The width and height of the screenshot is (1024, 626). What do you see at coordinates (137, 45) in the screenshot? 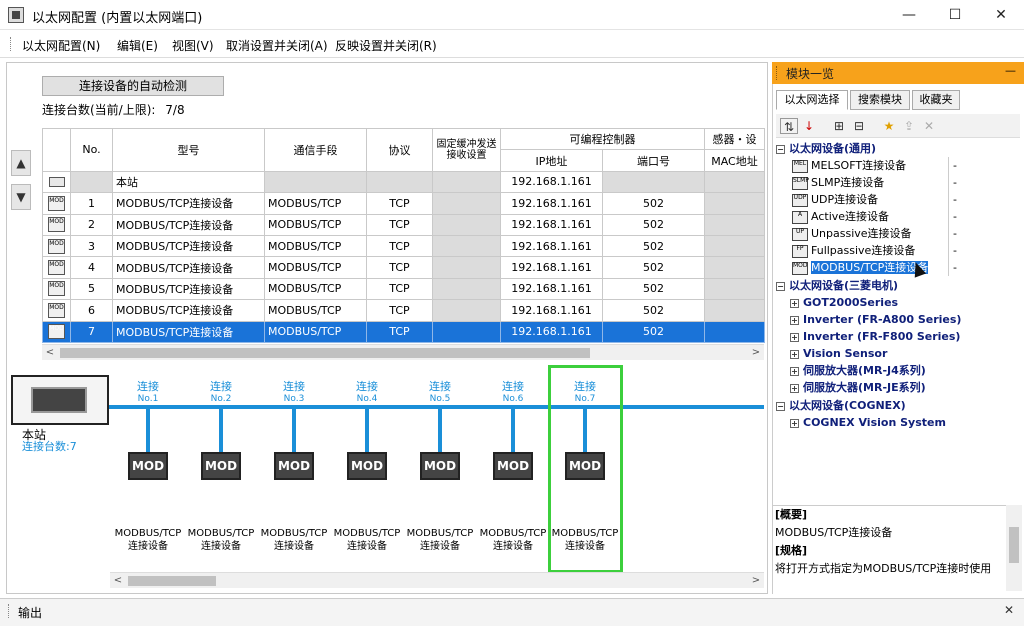
I see `menu-edit: 编辑(E)` at bounding box center [137, 45].